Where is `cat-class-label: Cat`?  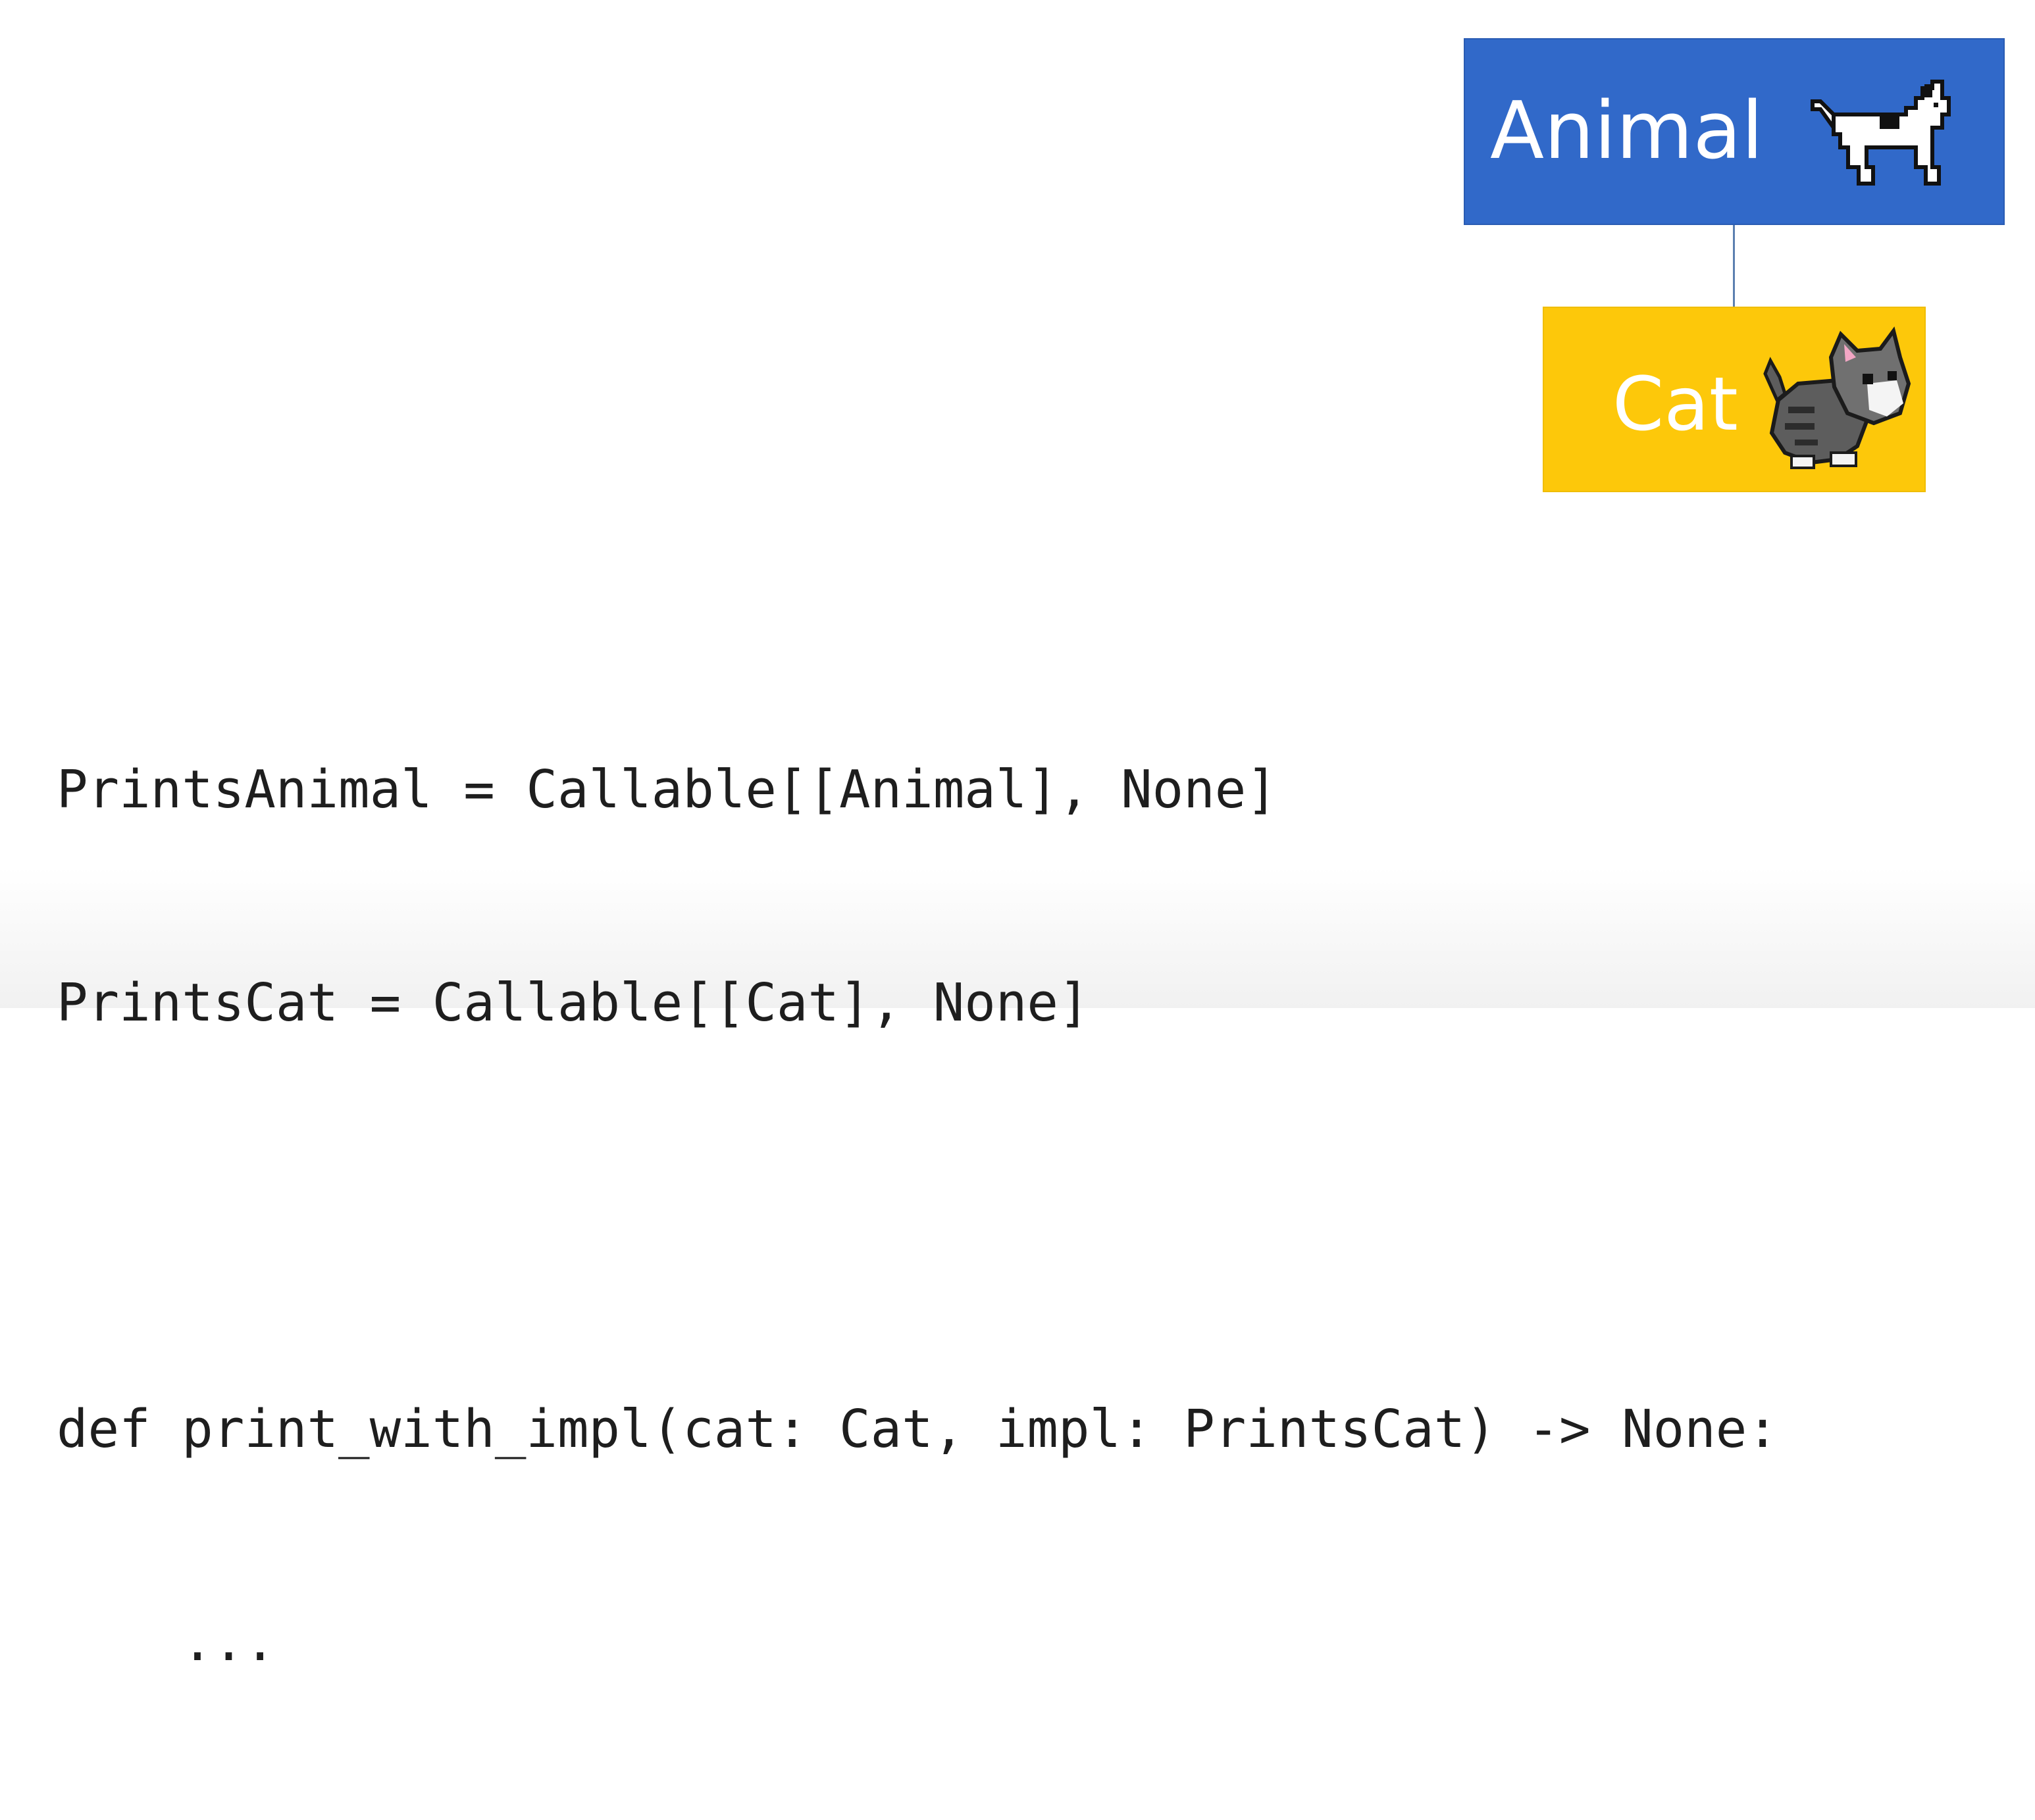
cat-class-label: Cat is located at coordinates (1675, 404).